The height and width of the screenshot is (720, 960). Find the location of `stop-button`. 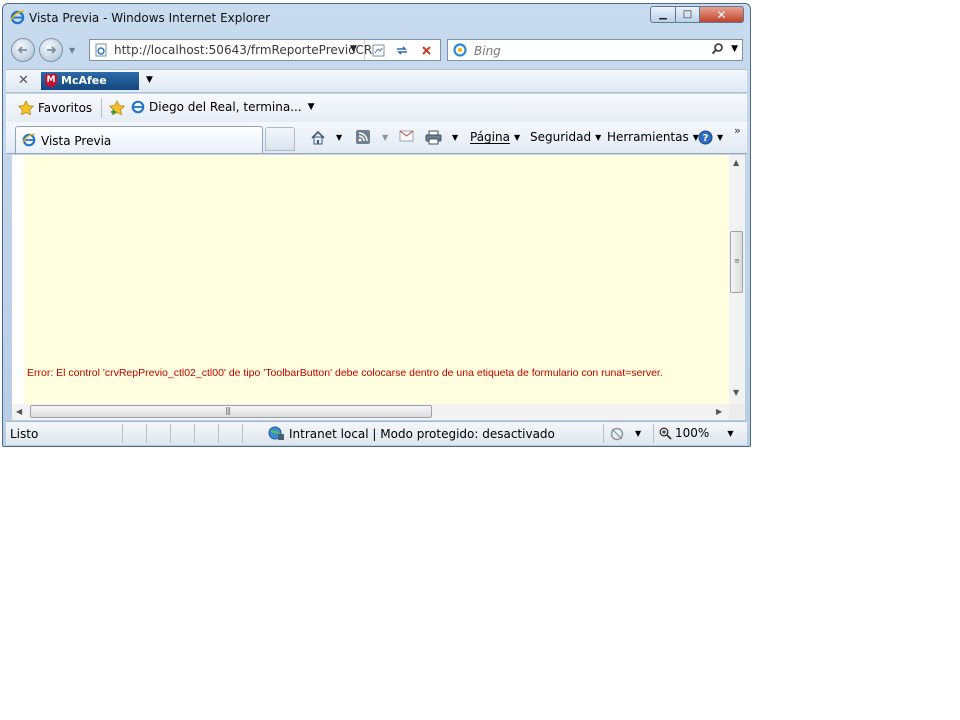

stop-button is located at coordinates (426, 50).